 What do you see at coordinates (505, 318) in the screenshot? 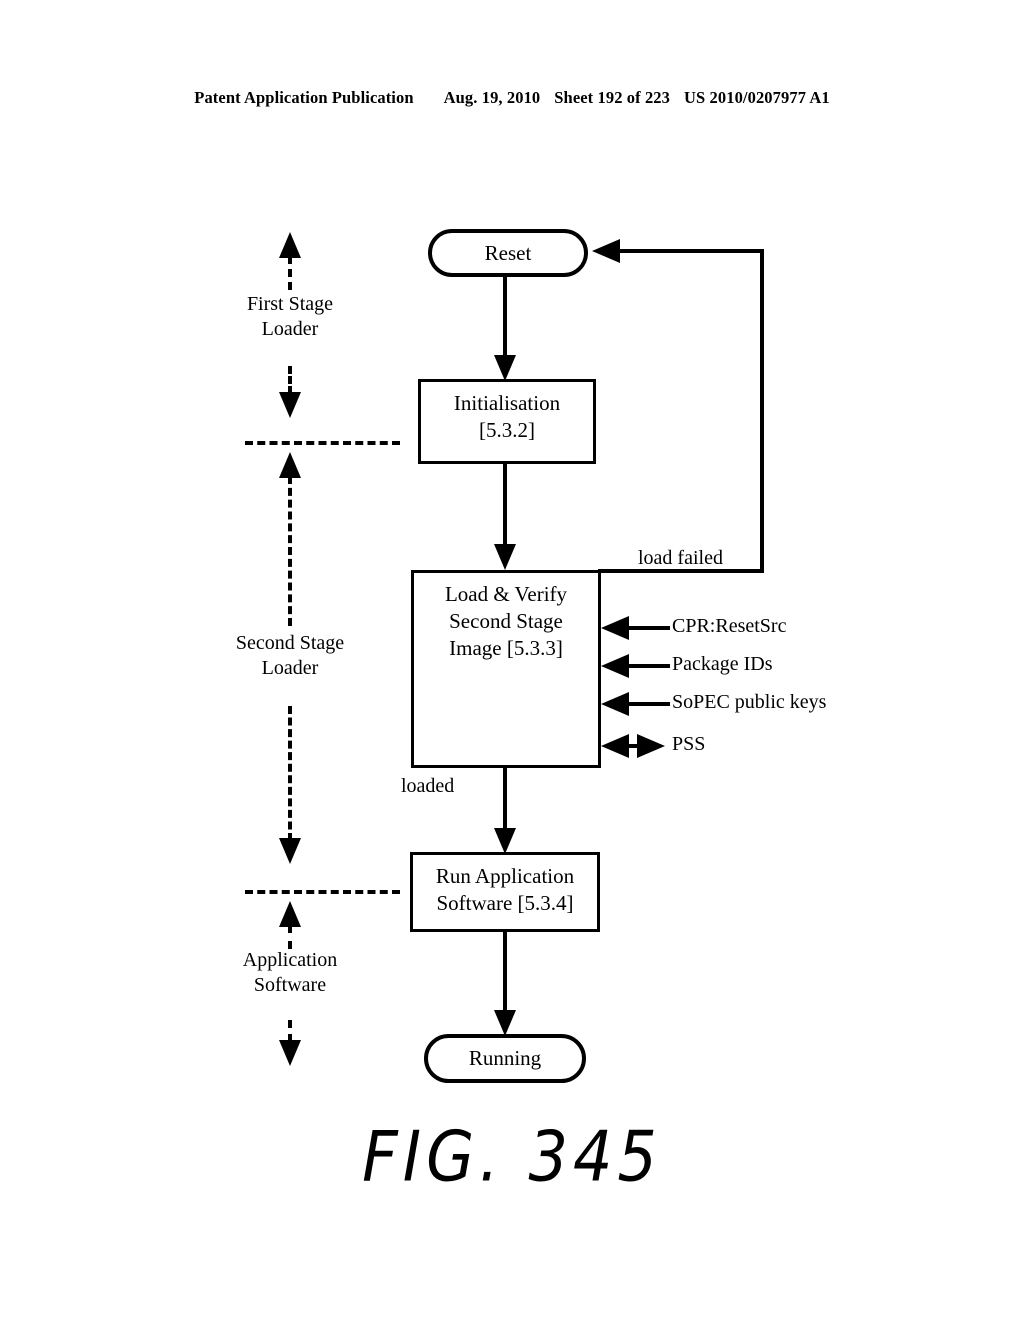
I see `edge-reset-to-initialisation` at bounding box center [505, 318].